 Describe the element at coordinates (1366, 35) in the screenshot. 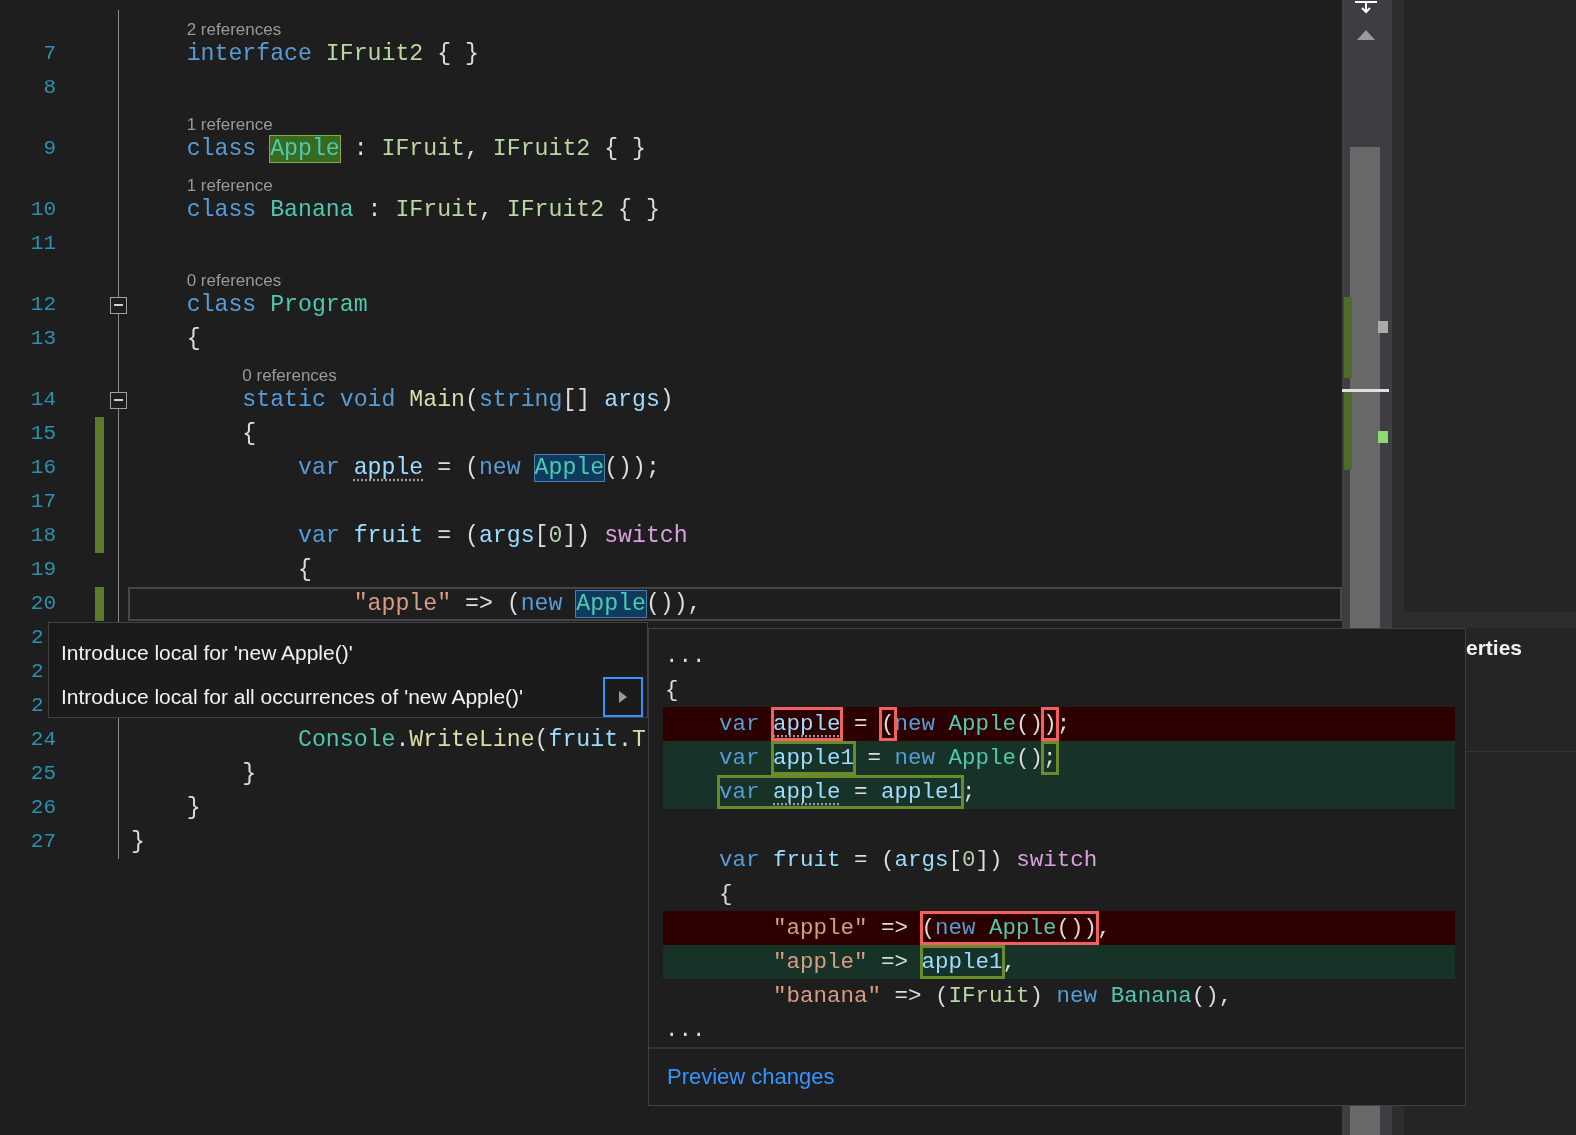

I see `scroll-up-icon` at that location.